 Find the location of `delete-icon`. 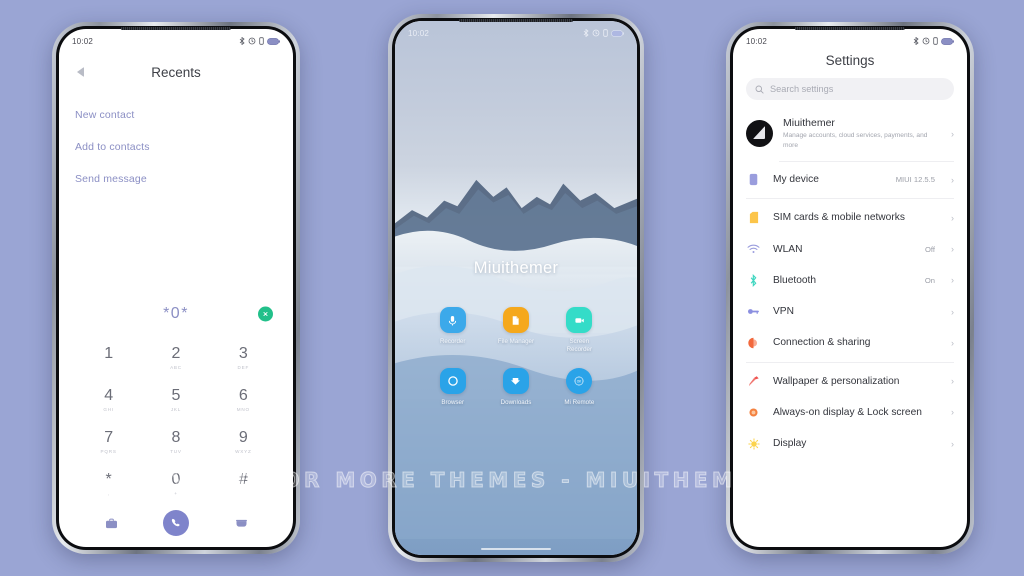

delete-icon is located at coordinates (265, 314).